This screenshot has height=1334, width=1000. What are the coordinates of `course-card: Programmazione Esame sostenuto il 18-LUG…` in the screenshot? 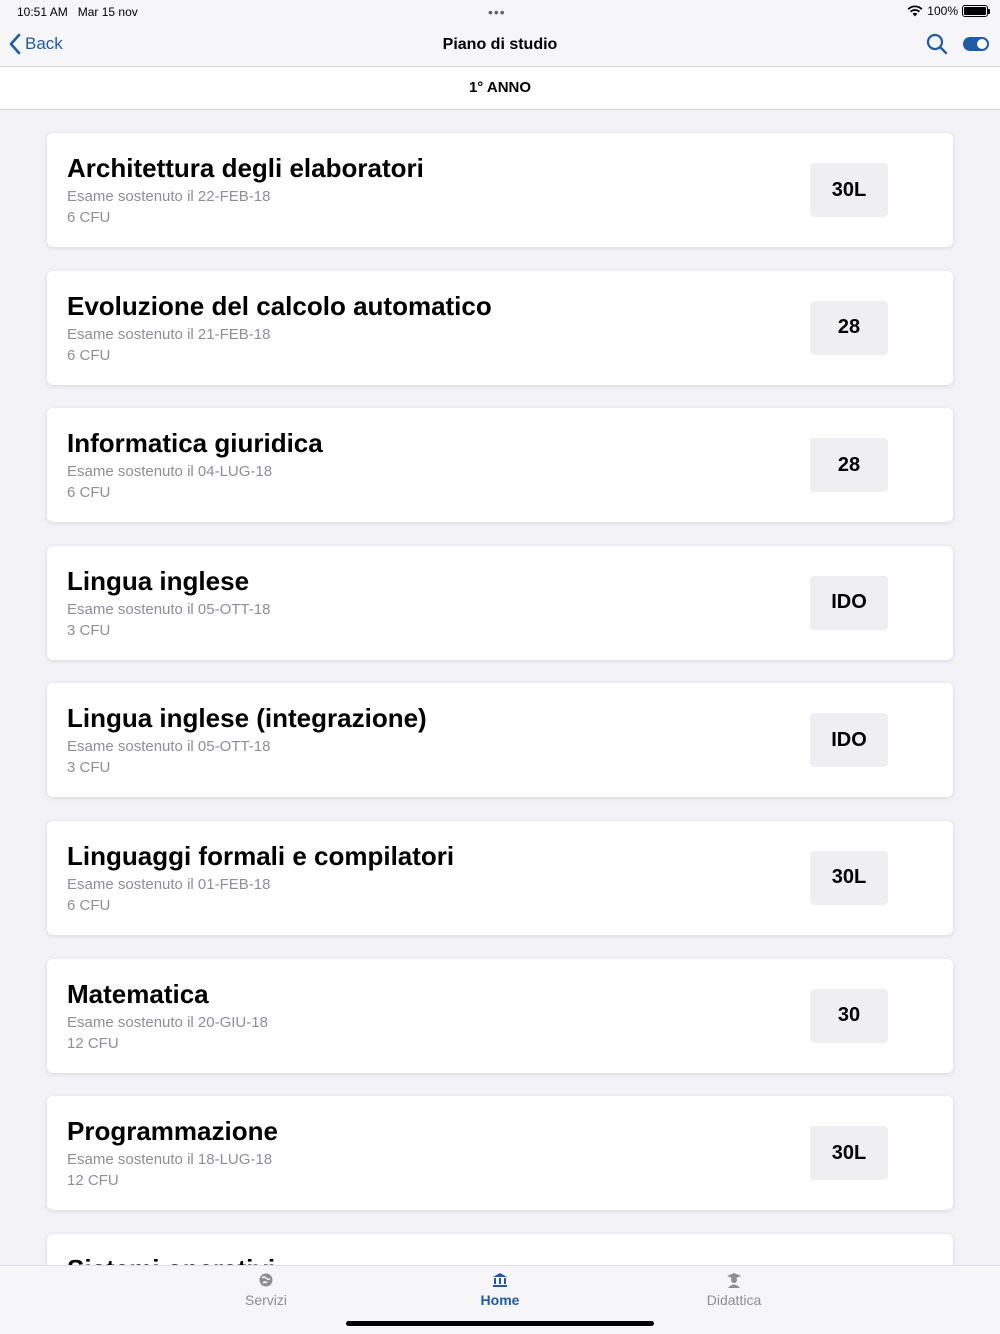 It's located at (500, 1153).